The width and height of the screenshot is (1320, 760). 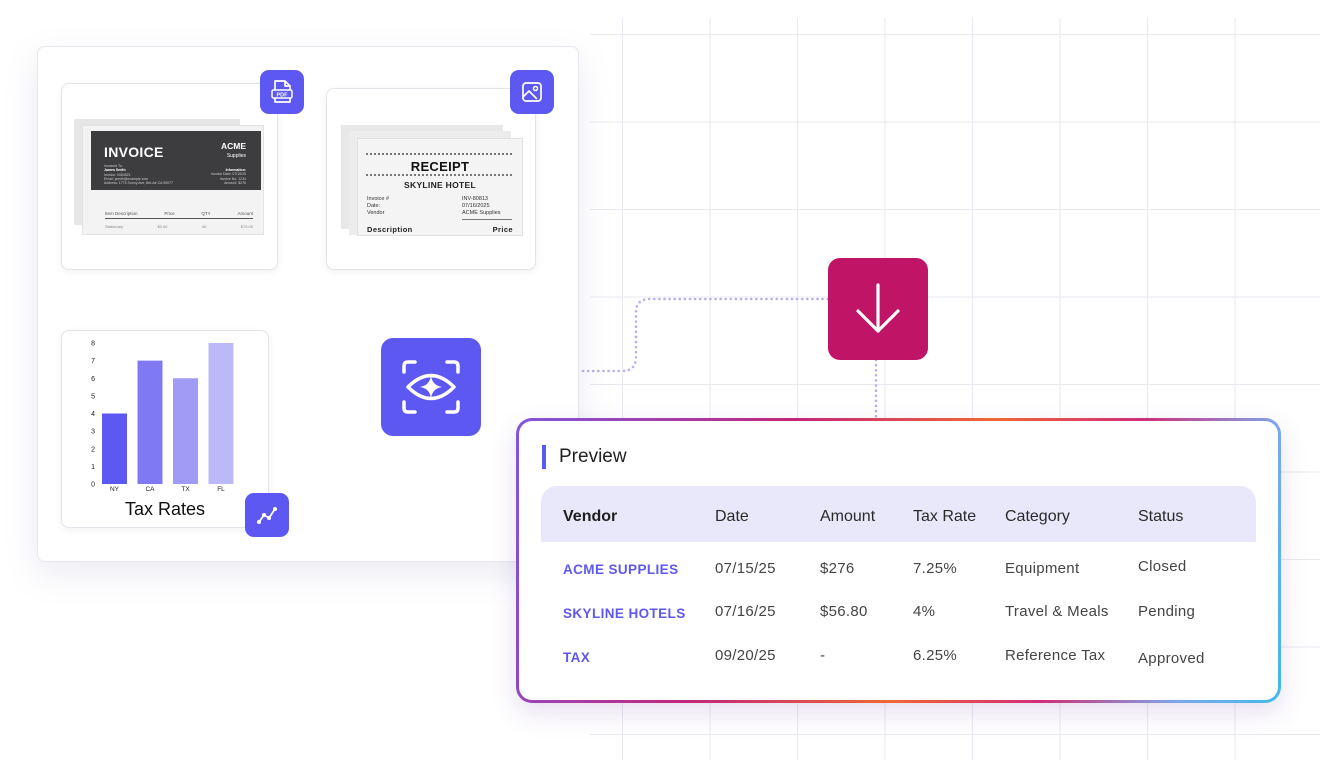 What do you see at coordinates (475, 199) in the screenshot?
I see `receipt-row-value: INV-80813` at bounding box center [475, 199].